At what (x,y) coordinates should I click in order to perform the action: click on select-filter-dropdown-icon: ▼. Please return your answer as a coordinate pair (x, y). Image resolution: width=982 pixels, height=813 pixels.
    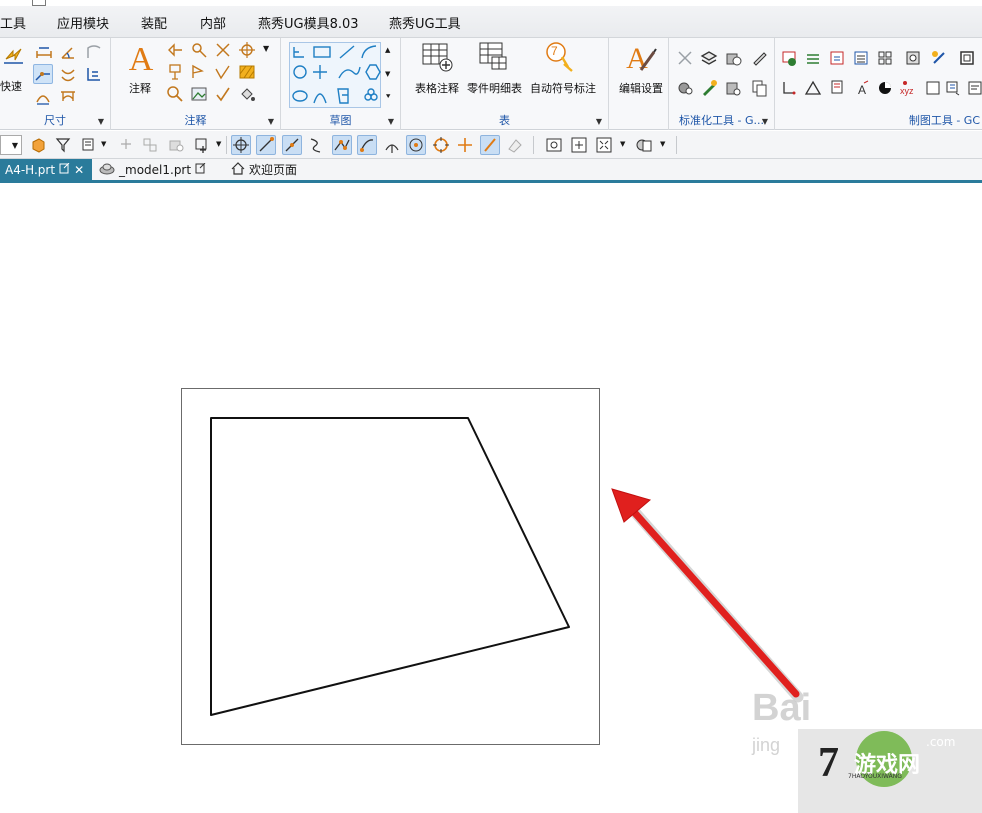
    Looking at the image, I should click on (103, 144).